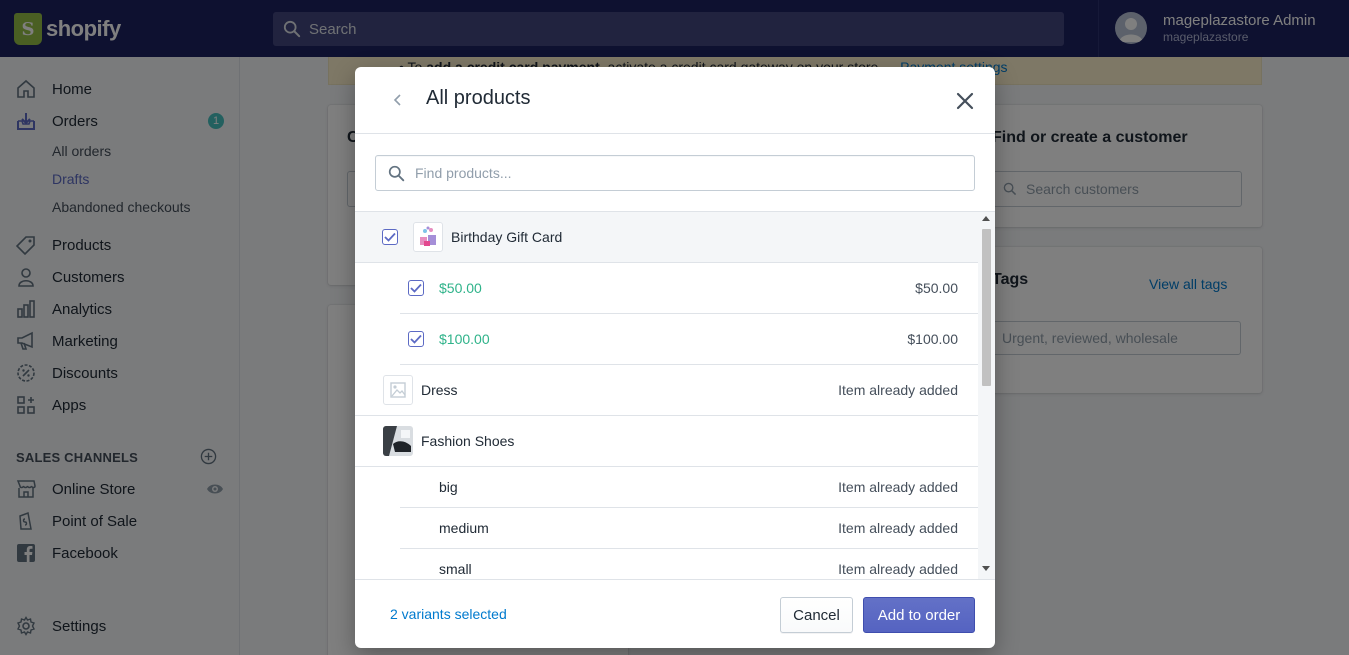 This screenshot has width=1349, height=655. I want to click on fashion-shoes-thumbnail, so click(398, 441).